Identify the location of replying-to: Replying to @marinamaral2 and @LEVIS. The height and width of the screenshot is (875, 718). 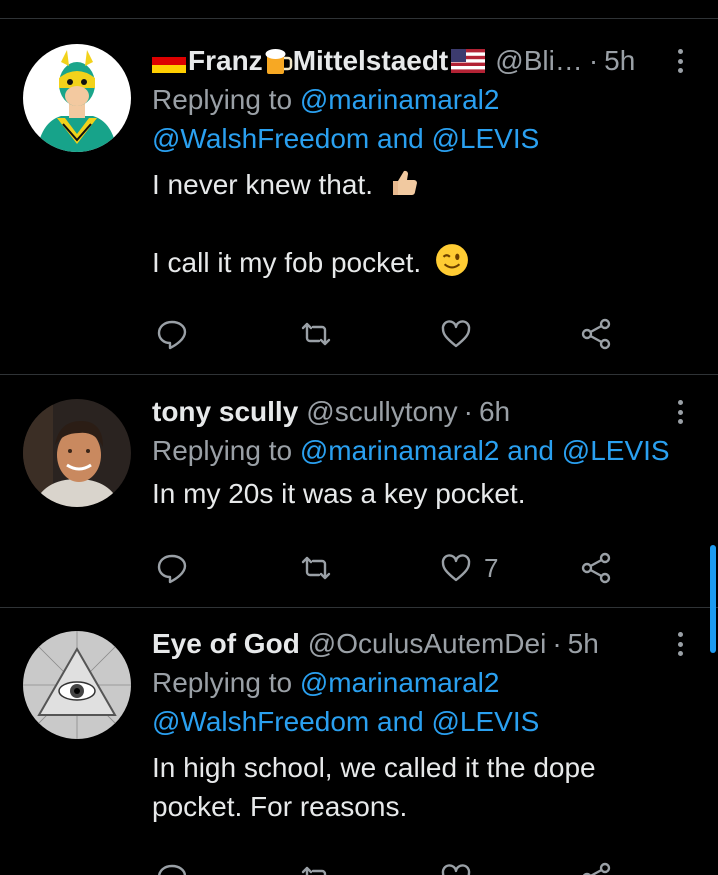
(422, 450).